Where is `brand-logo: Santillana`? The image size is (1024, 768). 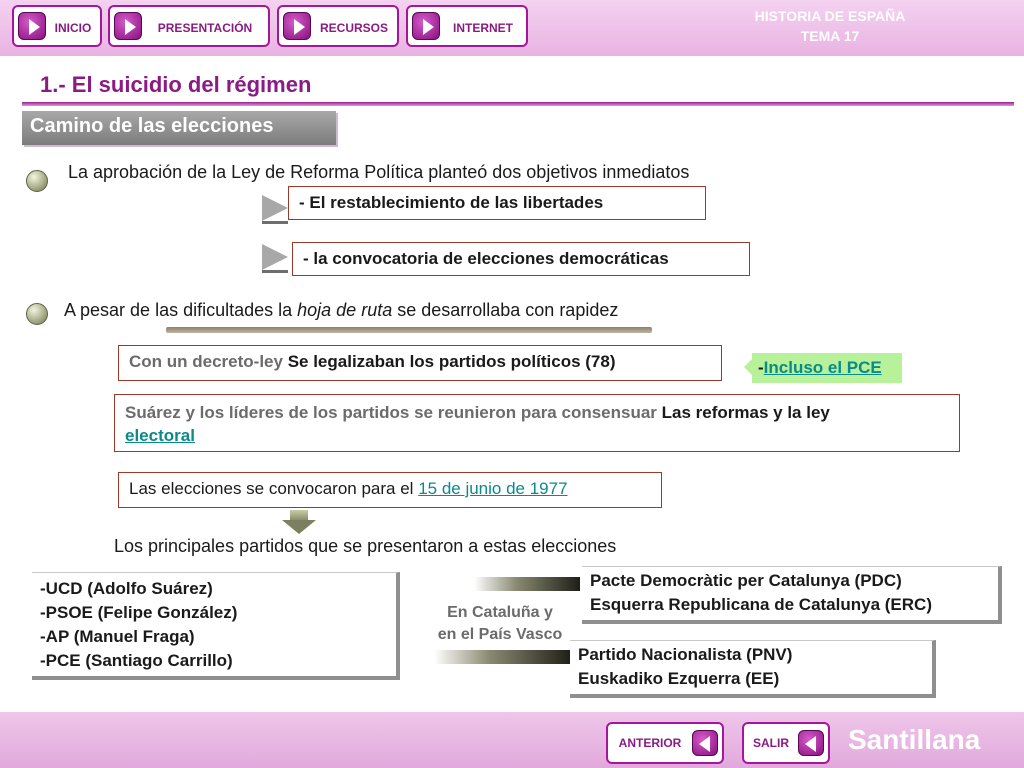
brand-logo: Santillana is located at coordinates (914, 739).